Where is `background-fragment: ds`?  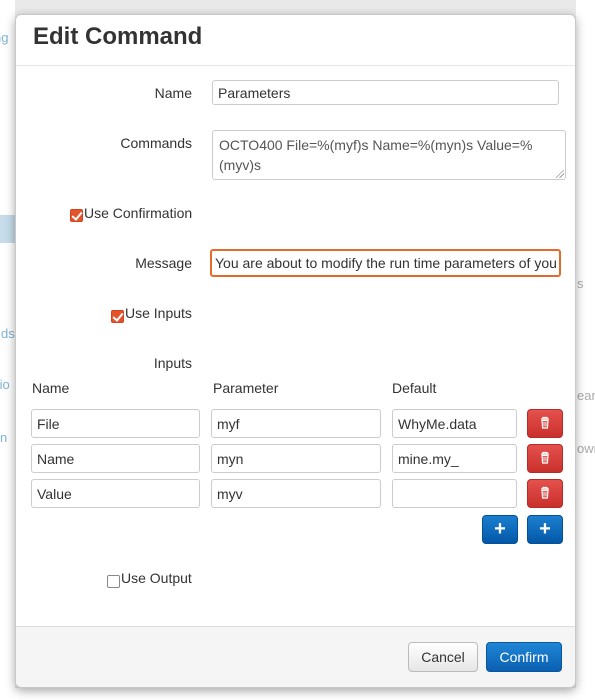
background-fragment: ds is located at coordinates (8, 333).